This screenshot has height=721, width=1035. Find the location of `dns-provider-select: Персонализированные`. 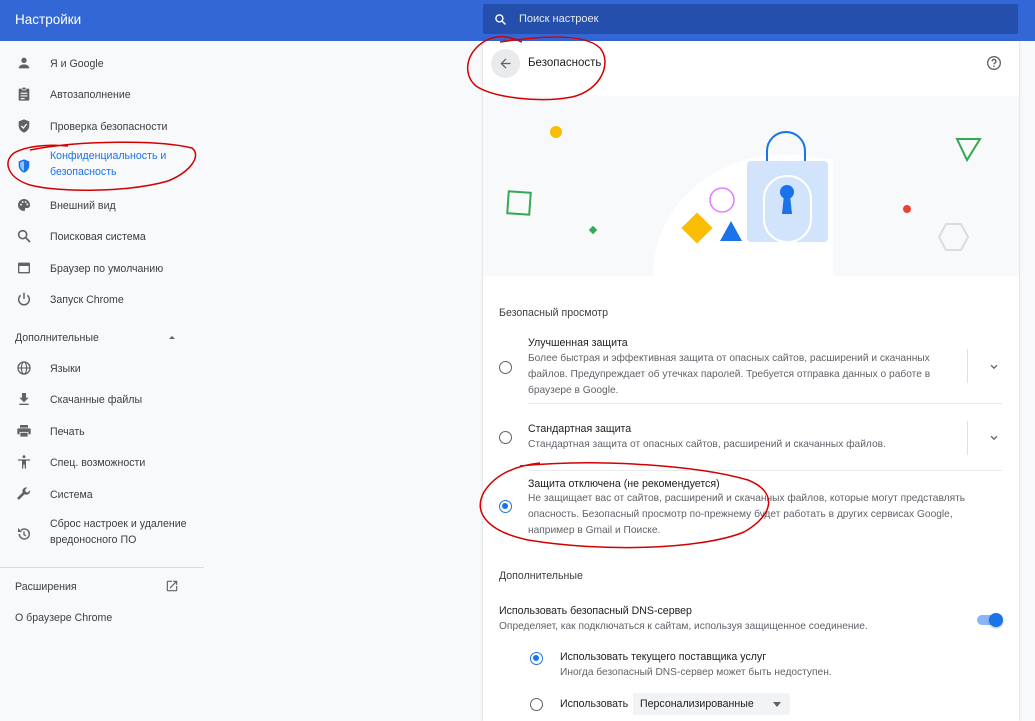

dns-provider-select: Персонализированные is located at coordinates (711, 704).